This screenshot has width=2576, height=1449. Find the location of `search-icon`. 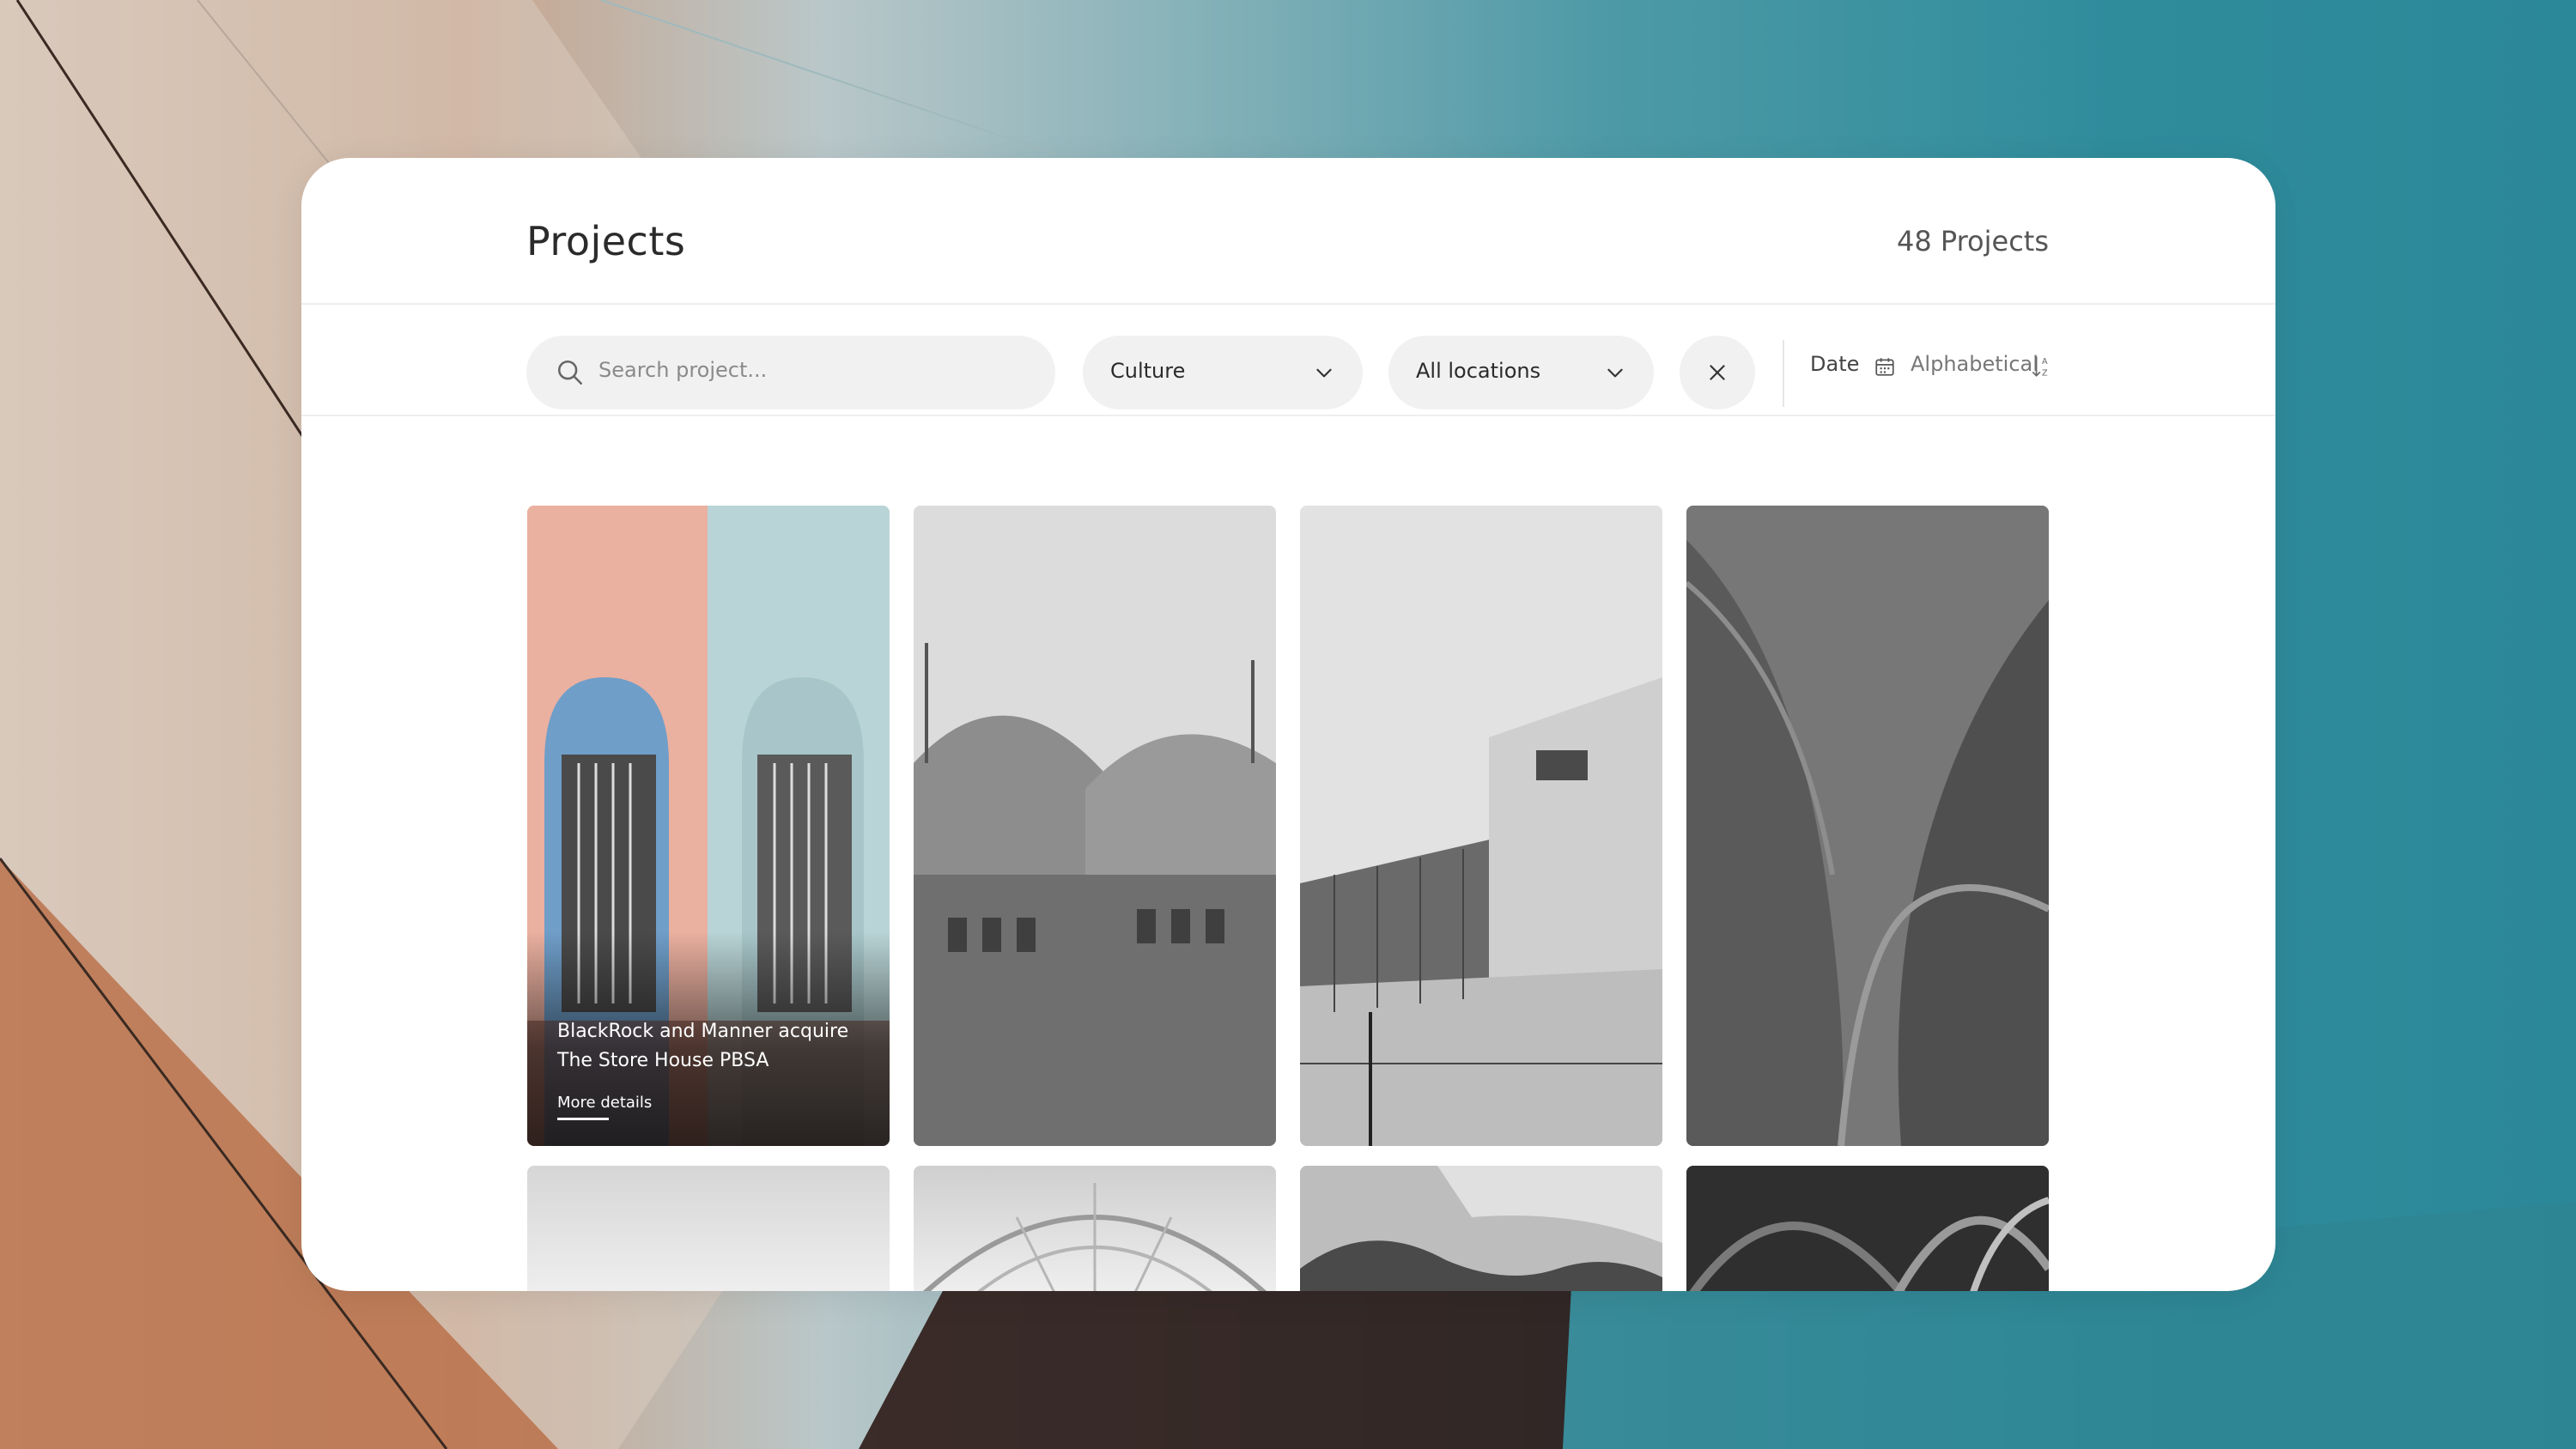

search-icon is located at coordinates (570, 372).